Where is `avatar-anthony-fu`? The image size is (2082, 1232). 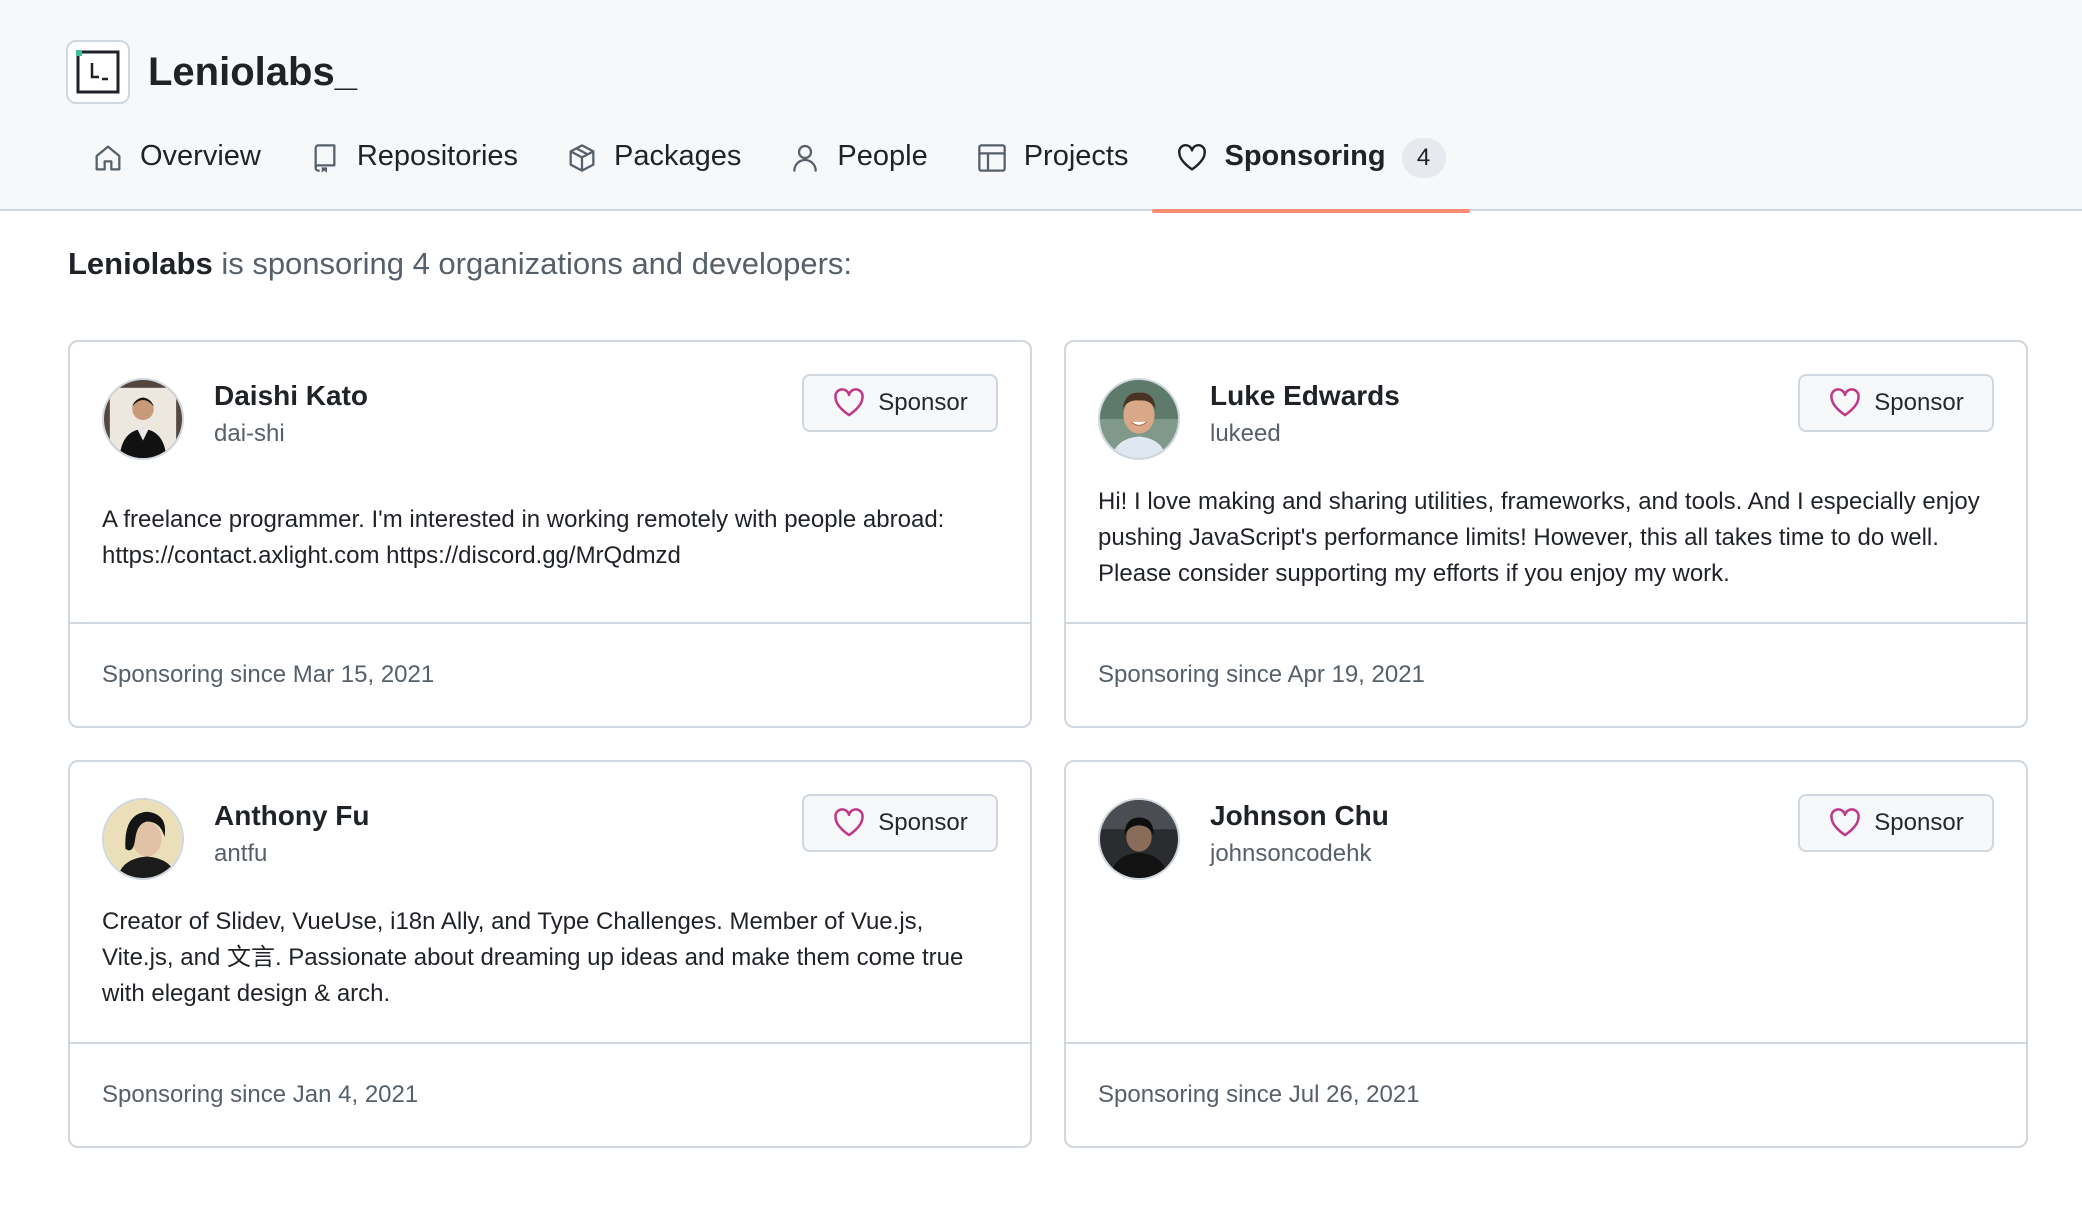
avatar-anthony-fu is located at coordinates (143, 839).